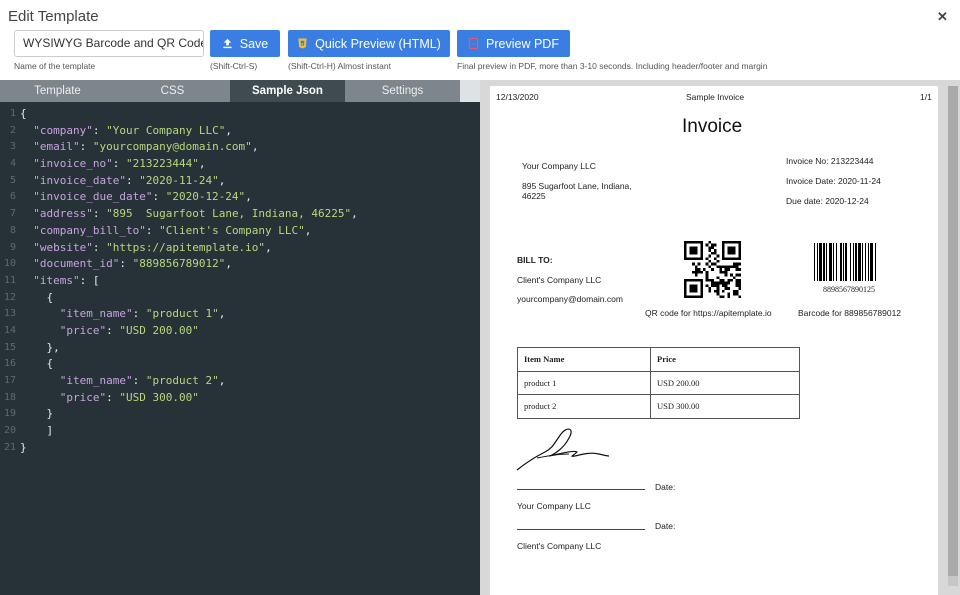 The height and width of the screenshot is (595, 960). I want to click on code-line: 14 "price": "USD 200.00", so click(240, 331).